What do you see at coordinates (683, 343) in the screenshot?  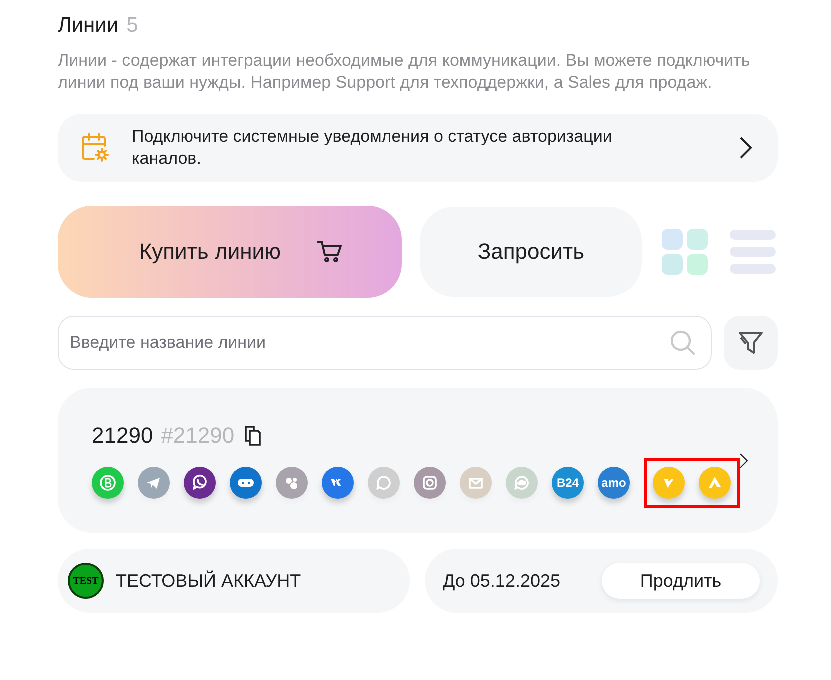 I see `search-icon` at bounding box center [683, 343].